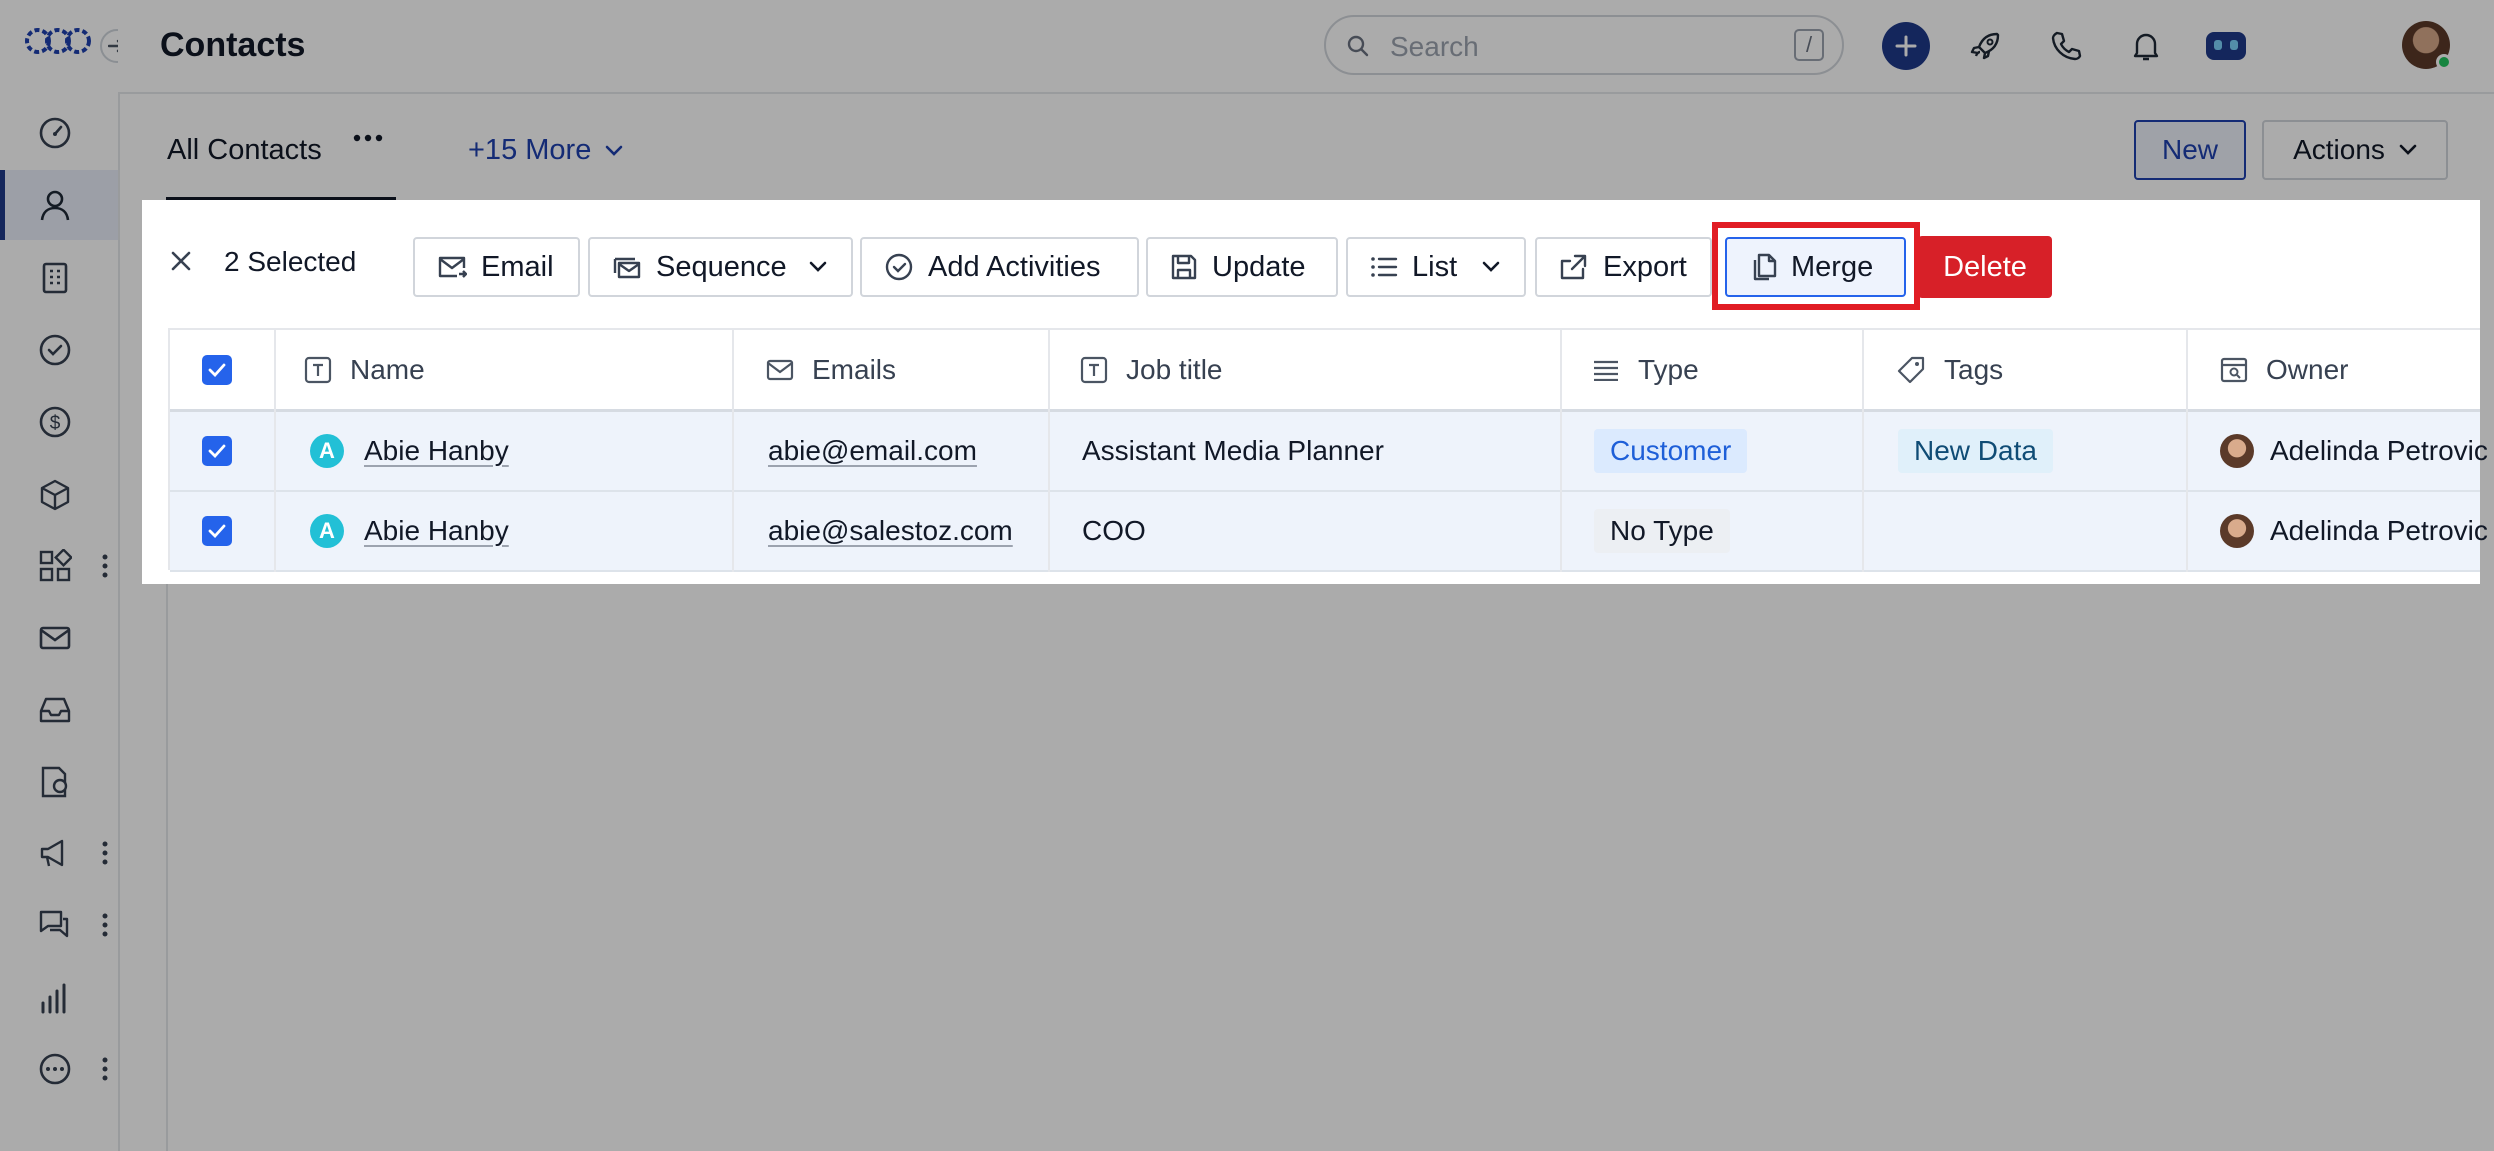  I want to click on email-button: Email, so click(496, 267).